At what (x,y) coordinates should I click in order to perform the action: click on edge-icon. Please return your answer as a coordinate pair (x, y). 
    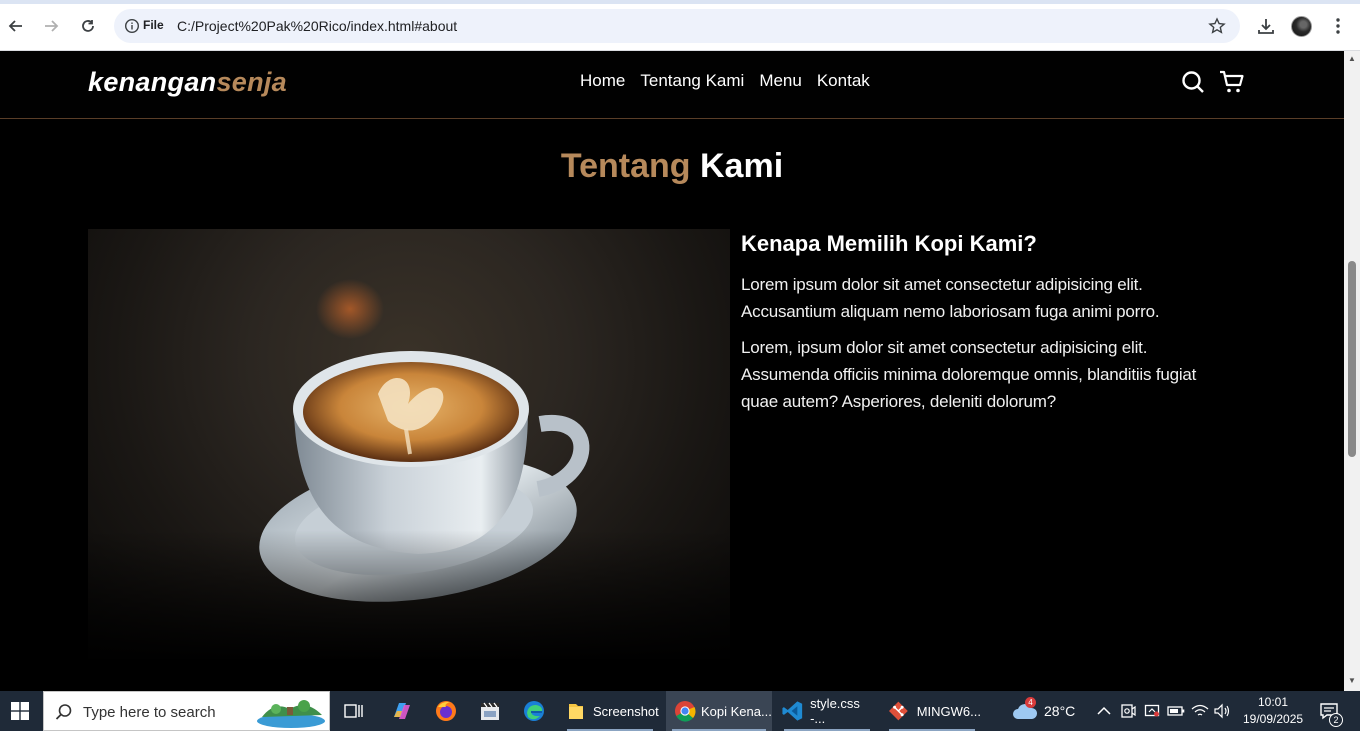
    Looking at the image, I should click on (534, 711).